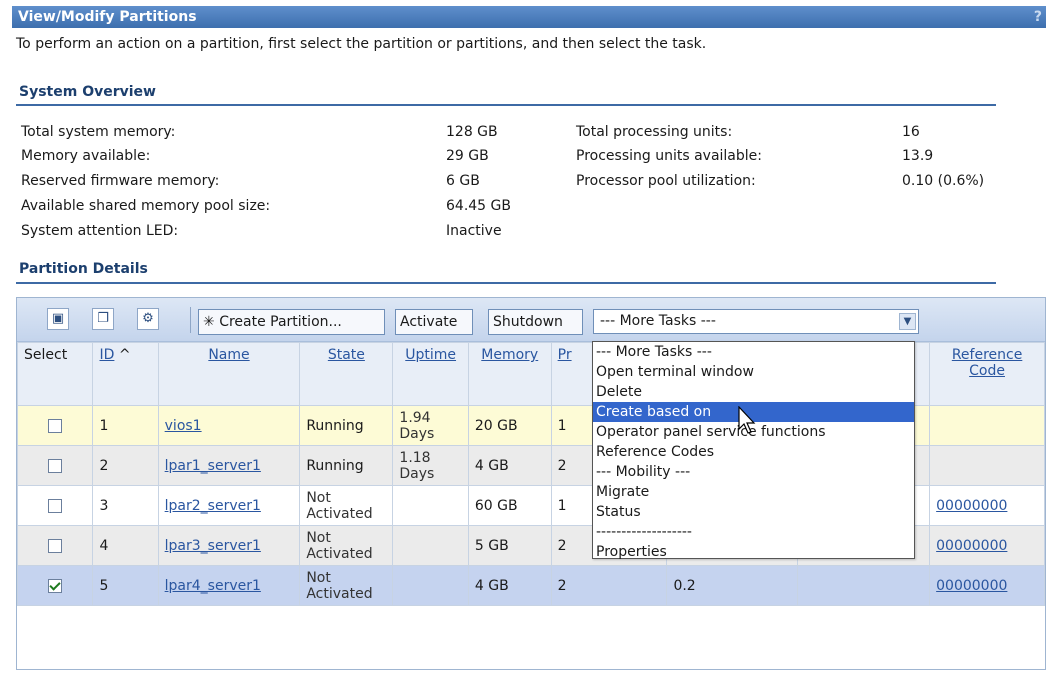 The image size is (1056, 675). Describe the element at coordinates (190, 320) in the screenshot. I see `toolbar-separator` at that location.